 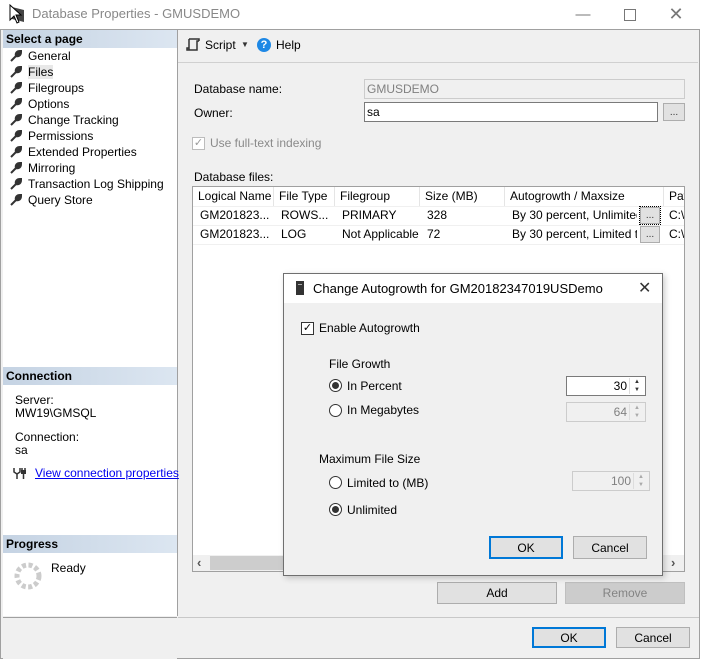 I want to click on maximize-button, so click(x=630, y=14).